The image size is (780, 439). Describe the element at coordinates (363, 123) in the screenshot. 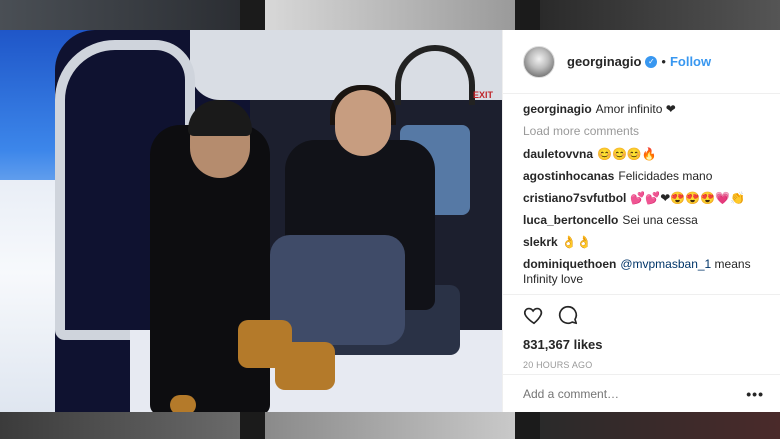

I see `person-woman-face` at that location.